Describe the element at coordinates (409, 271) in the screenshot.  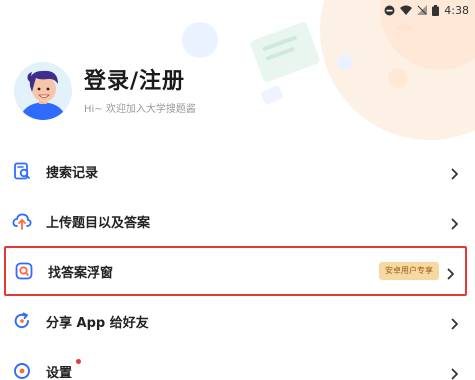
I see `android-exclusive-badge: 安卓用户专享` at that location.